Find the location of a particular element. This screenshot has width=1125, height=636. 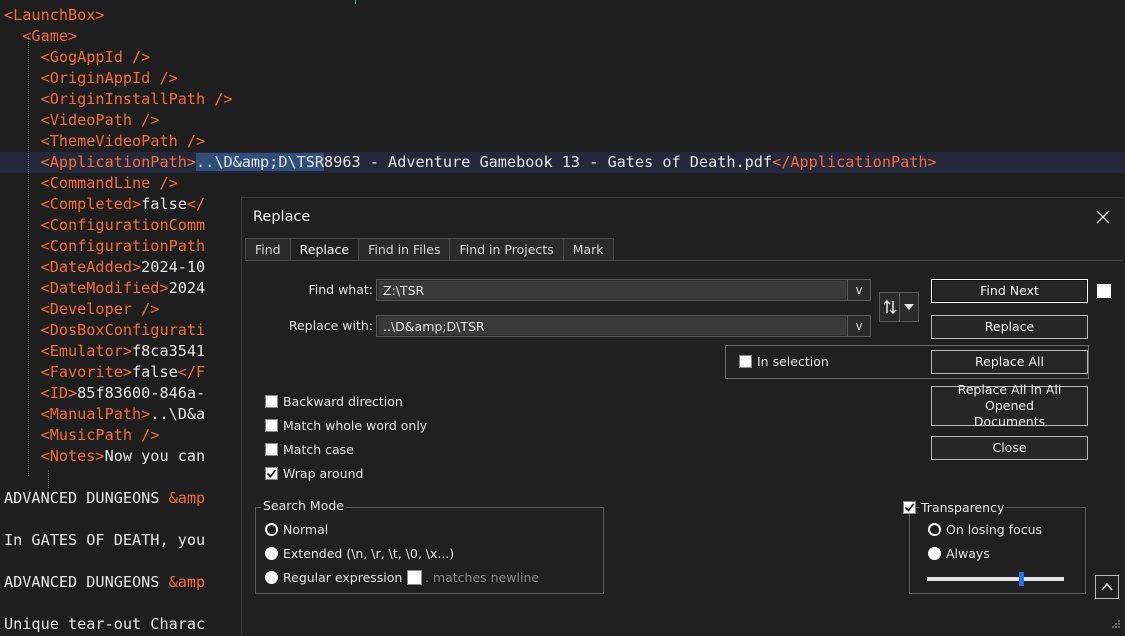

code-token: </ is located at coordinates (196, 204).